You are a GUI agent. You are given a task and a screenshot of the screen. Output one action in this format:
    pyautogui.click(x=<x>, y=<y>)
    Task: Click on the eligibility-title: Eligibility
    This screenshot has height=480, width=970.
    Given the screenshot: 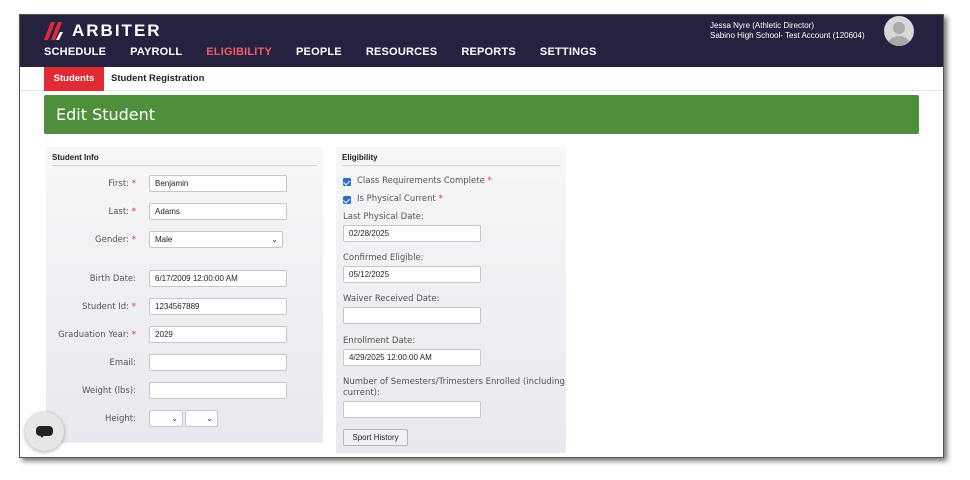 What is the action you would take?
    pyautogui.click(x=360, y=157)
    